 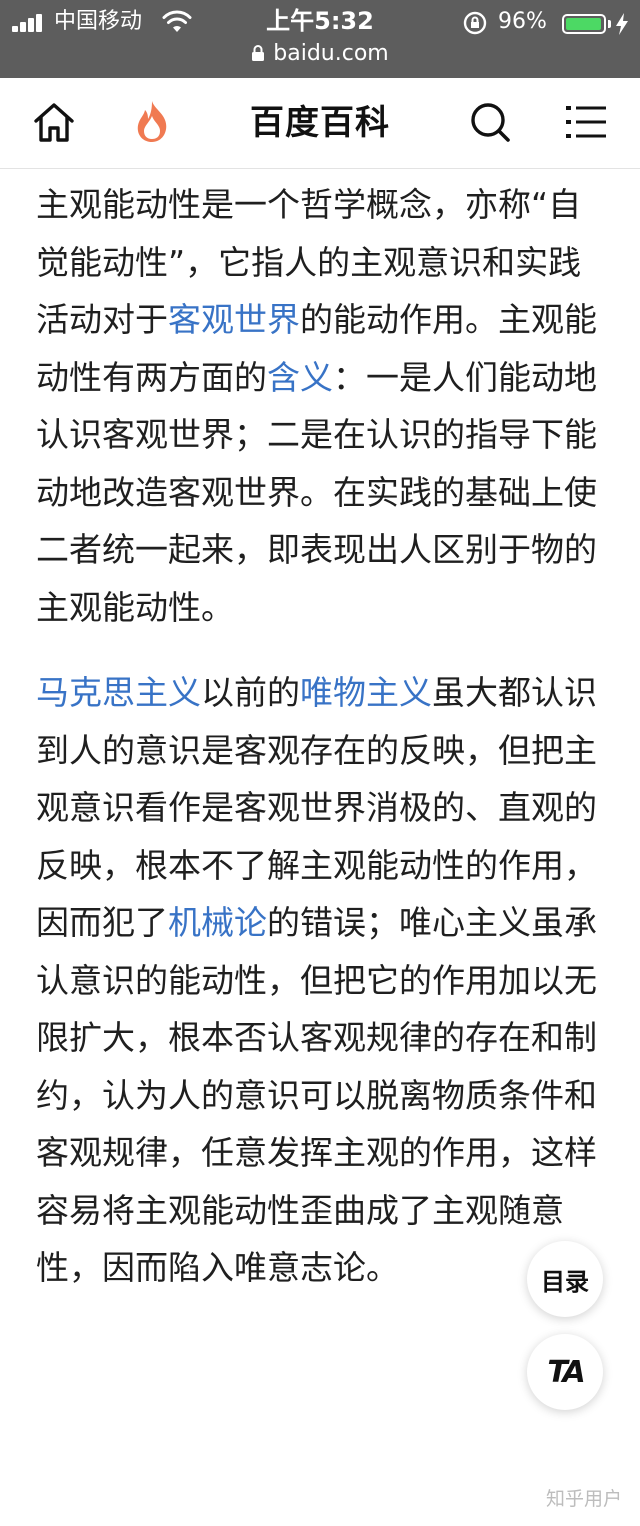 I want to click on lock-icon, so click(x=258, y=53).